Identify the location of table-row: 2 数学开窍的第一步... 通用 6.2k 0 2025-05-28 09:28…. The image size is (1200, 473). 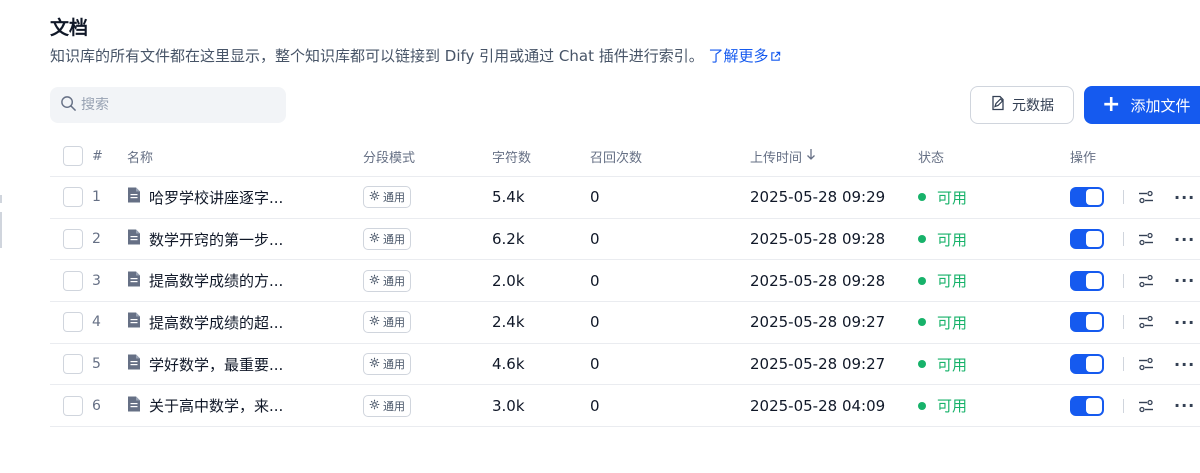
(625, 240).